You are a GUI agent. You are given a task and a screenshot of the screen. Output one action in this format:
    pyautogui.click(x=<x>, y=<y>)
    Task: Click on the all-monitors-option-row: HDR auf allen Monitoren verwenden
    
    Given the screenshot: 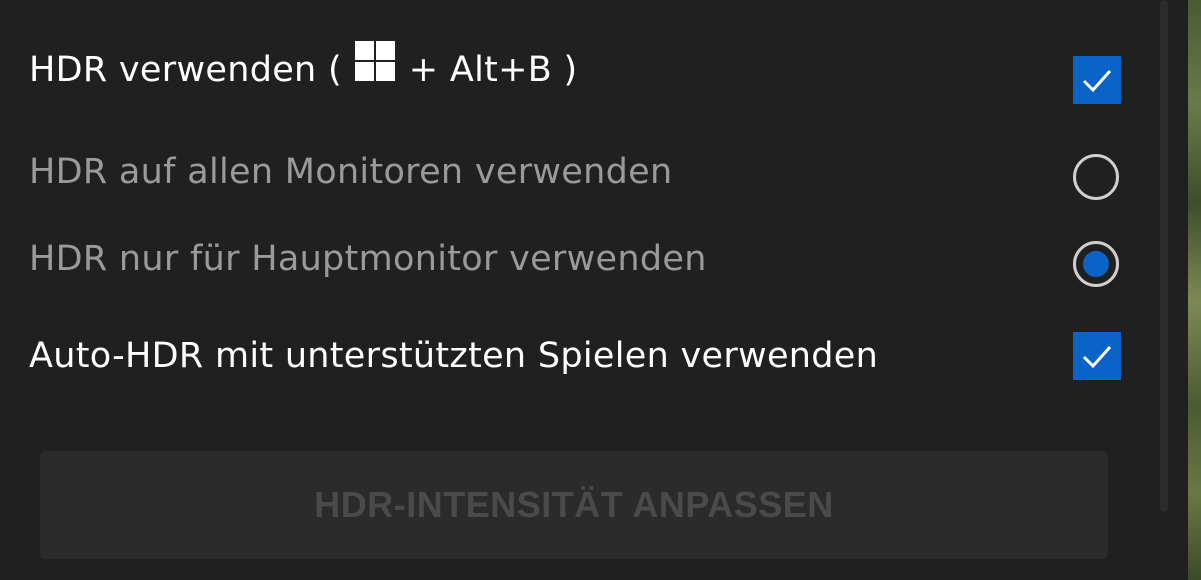 What is the action you would take?
    pyautogui.click(x=575, y=172)
    